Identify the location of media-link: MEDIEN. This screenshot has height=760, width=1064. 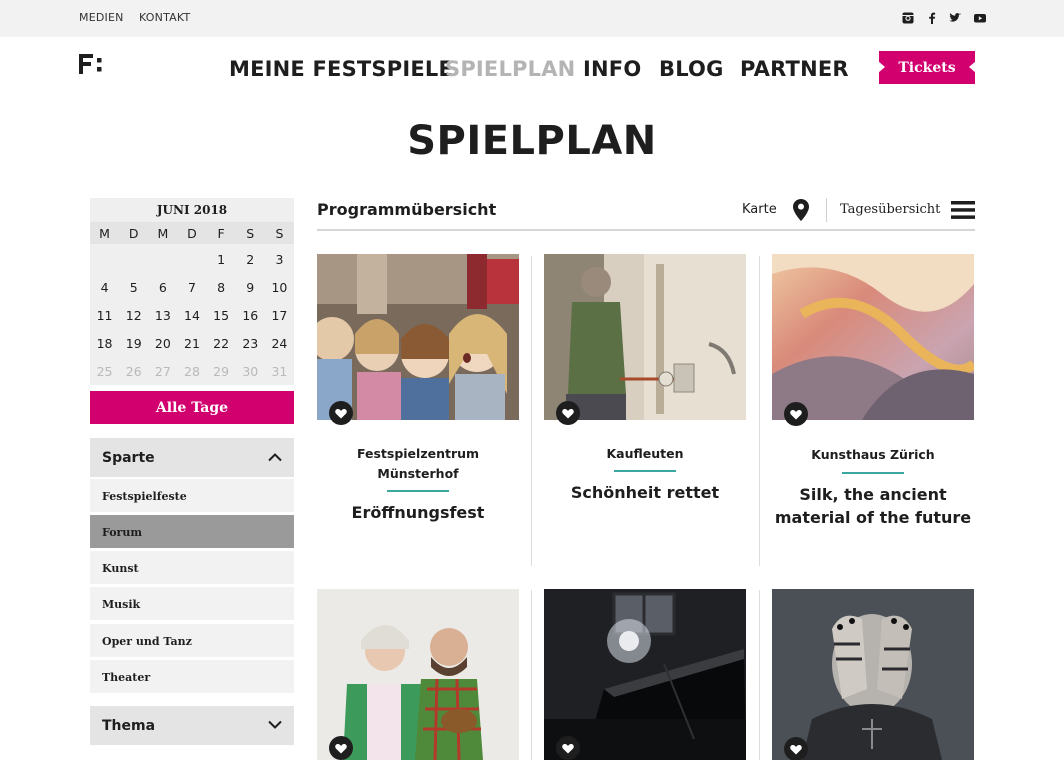
(101, 17).